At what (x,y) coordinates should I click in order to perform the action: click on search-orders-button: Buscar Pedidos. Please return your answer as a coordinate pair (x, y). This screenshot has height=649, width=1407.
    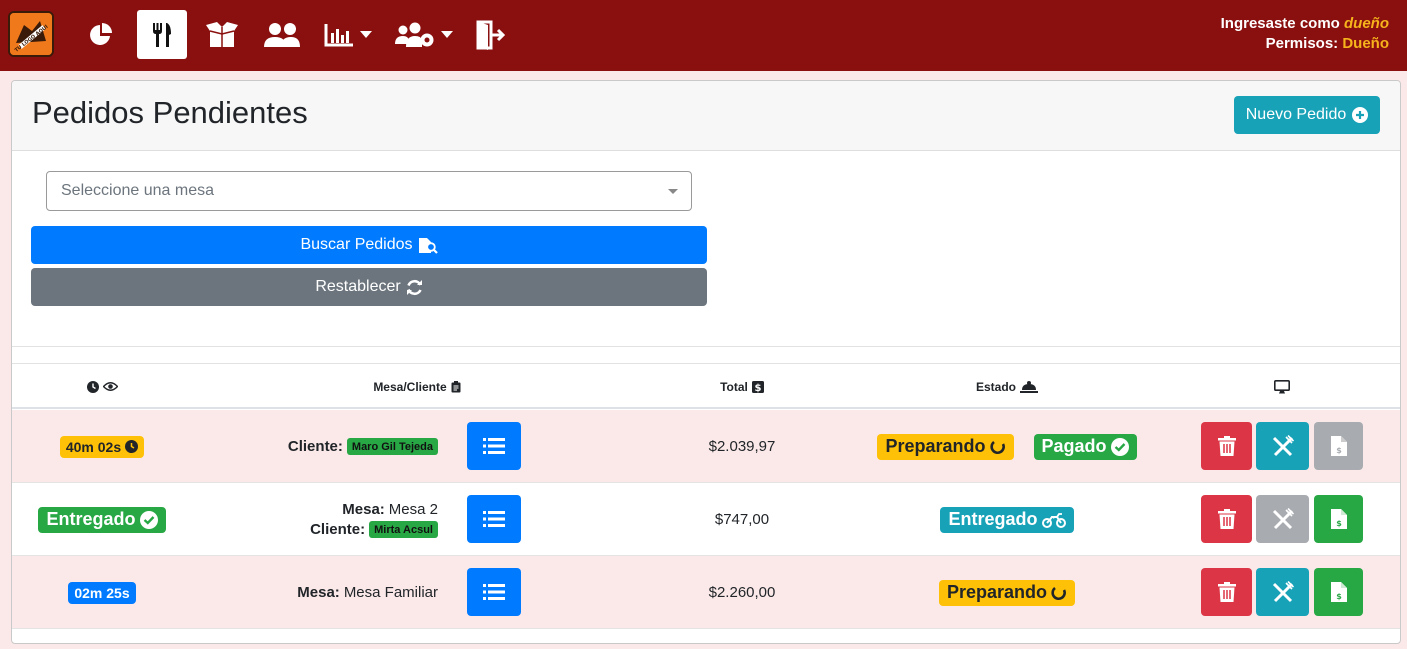
    Looking at the image, I should click on (369, 245).